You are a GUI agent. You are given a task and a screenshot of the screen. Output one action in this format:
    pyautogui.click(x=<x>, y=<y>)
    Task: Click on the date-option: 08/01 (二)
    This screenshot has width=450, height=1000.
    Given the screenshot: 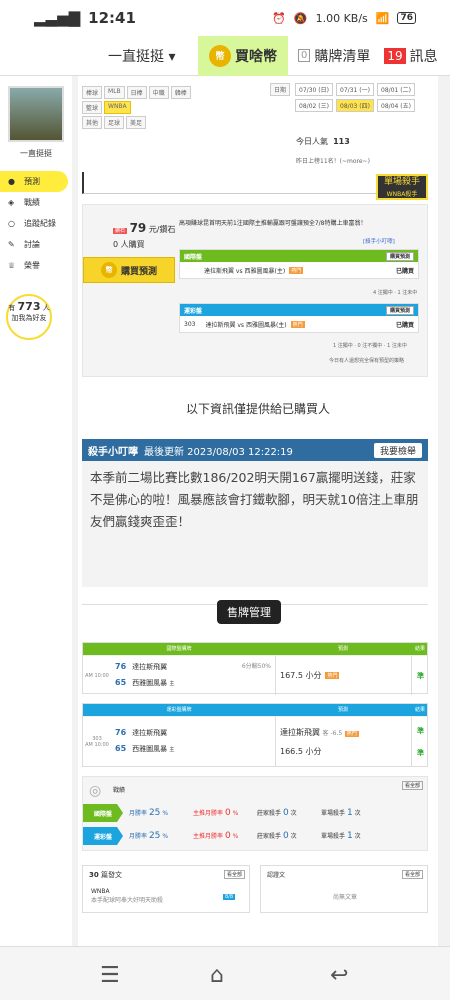 What is the action you would take?
    pyautogui.click(x=396, y=89)
    